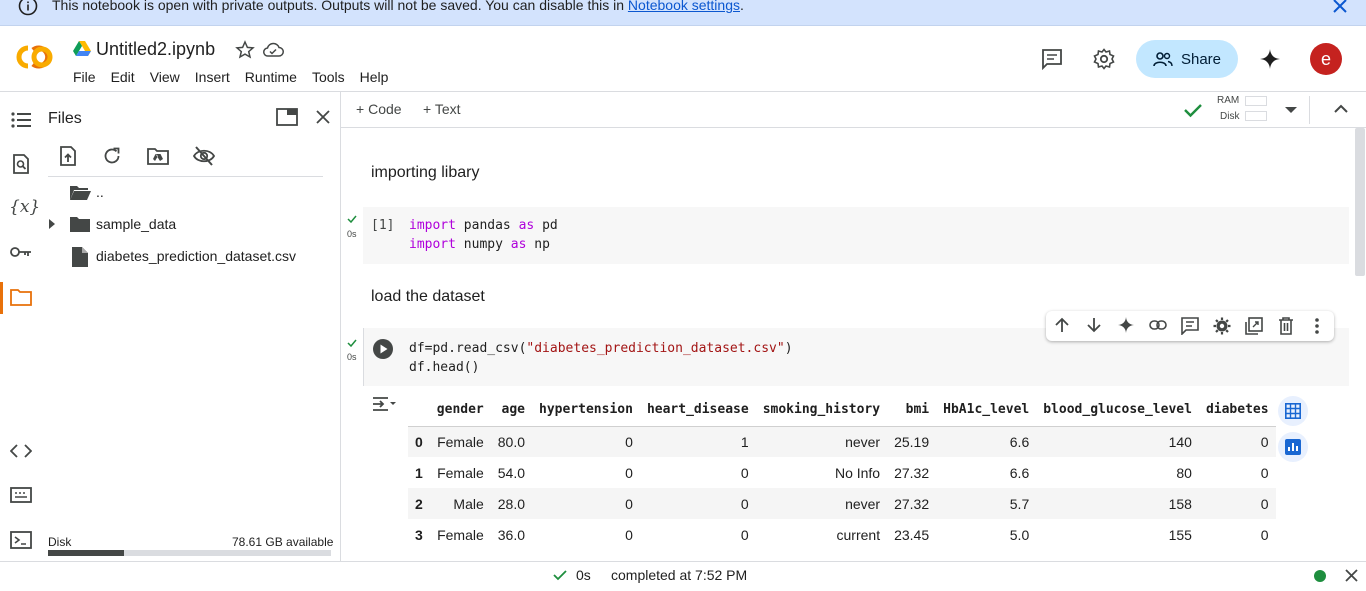  I want to click on cell-settings-gear-icon, so click(1222, 326).